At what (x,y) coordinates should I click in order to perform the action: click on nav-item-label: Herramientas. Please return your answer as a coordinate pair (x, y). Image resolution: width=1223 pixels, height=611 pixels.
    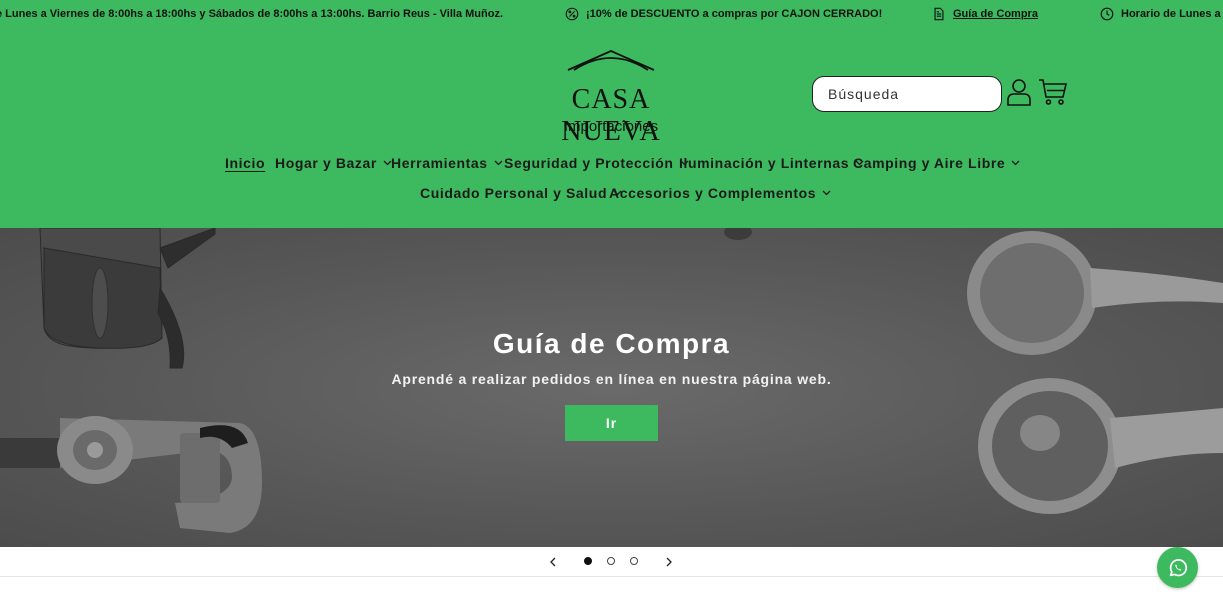
    Looking at the image, I should click on (439, 163).